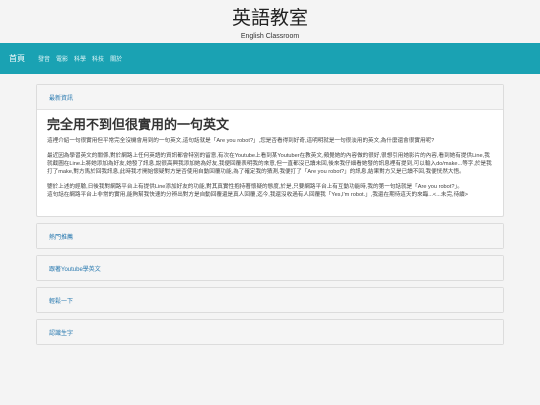 The image size is (540, 405). I want to click on nav-technology: 科技, so click(98, 58).